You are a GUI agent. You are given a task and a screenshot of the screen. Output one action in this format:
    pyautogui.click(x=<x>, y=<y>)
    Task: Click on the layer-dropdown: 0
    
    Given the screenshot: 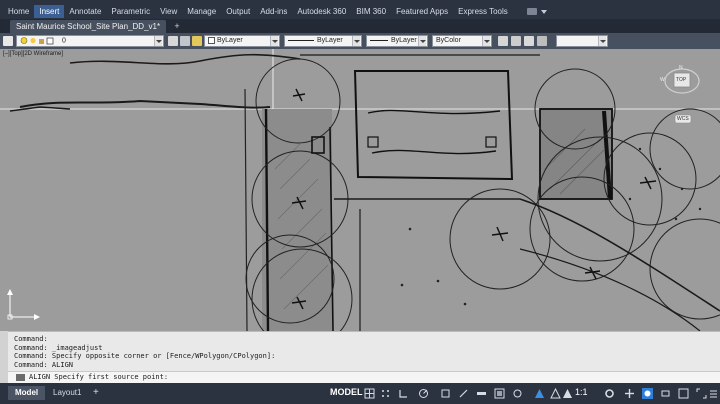 What is the action you would take?
    pyautogui.click(x=90, y=41)
    